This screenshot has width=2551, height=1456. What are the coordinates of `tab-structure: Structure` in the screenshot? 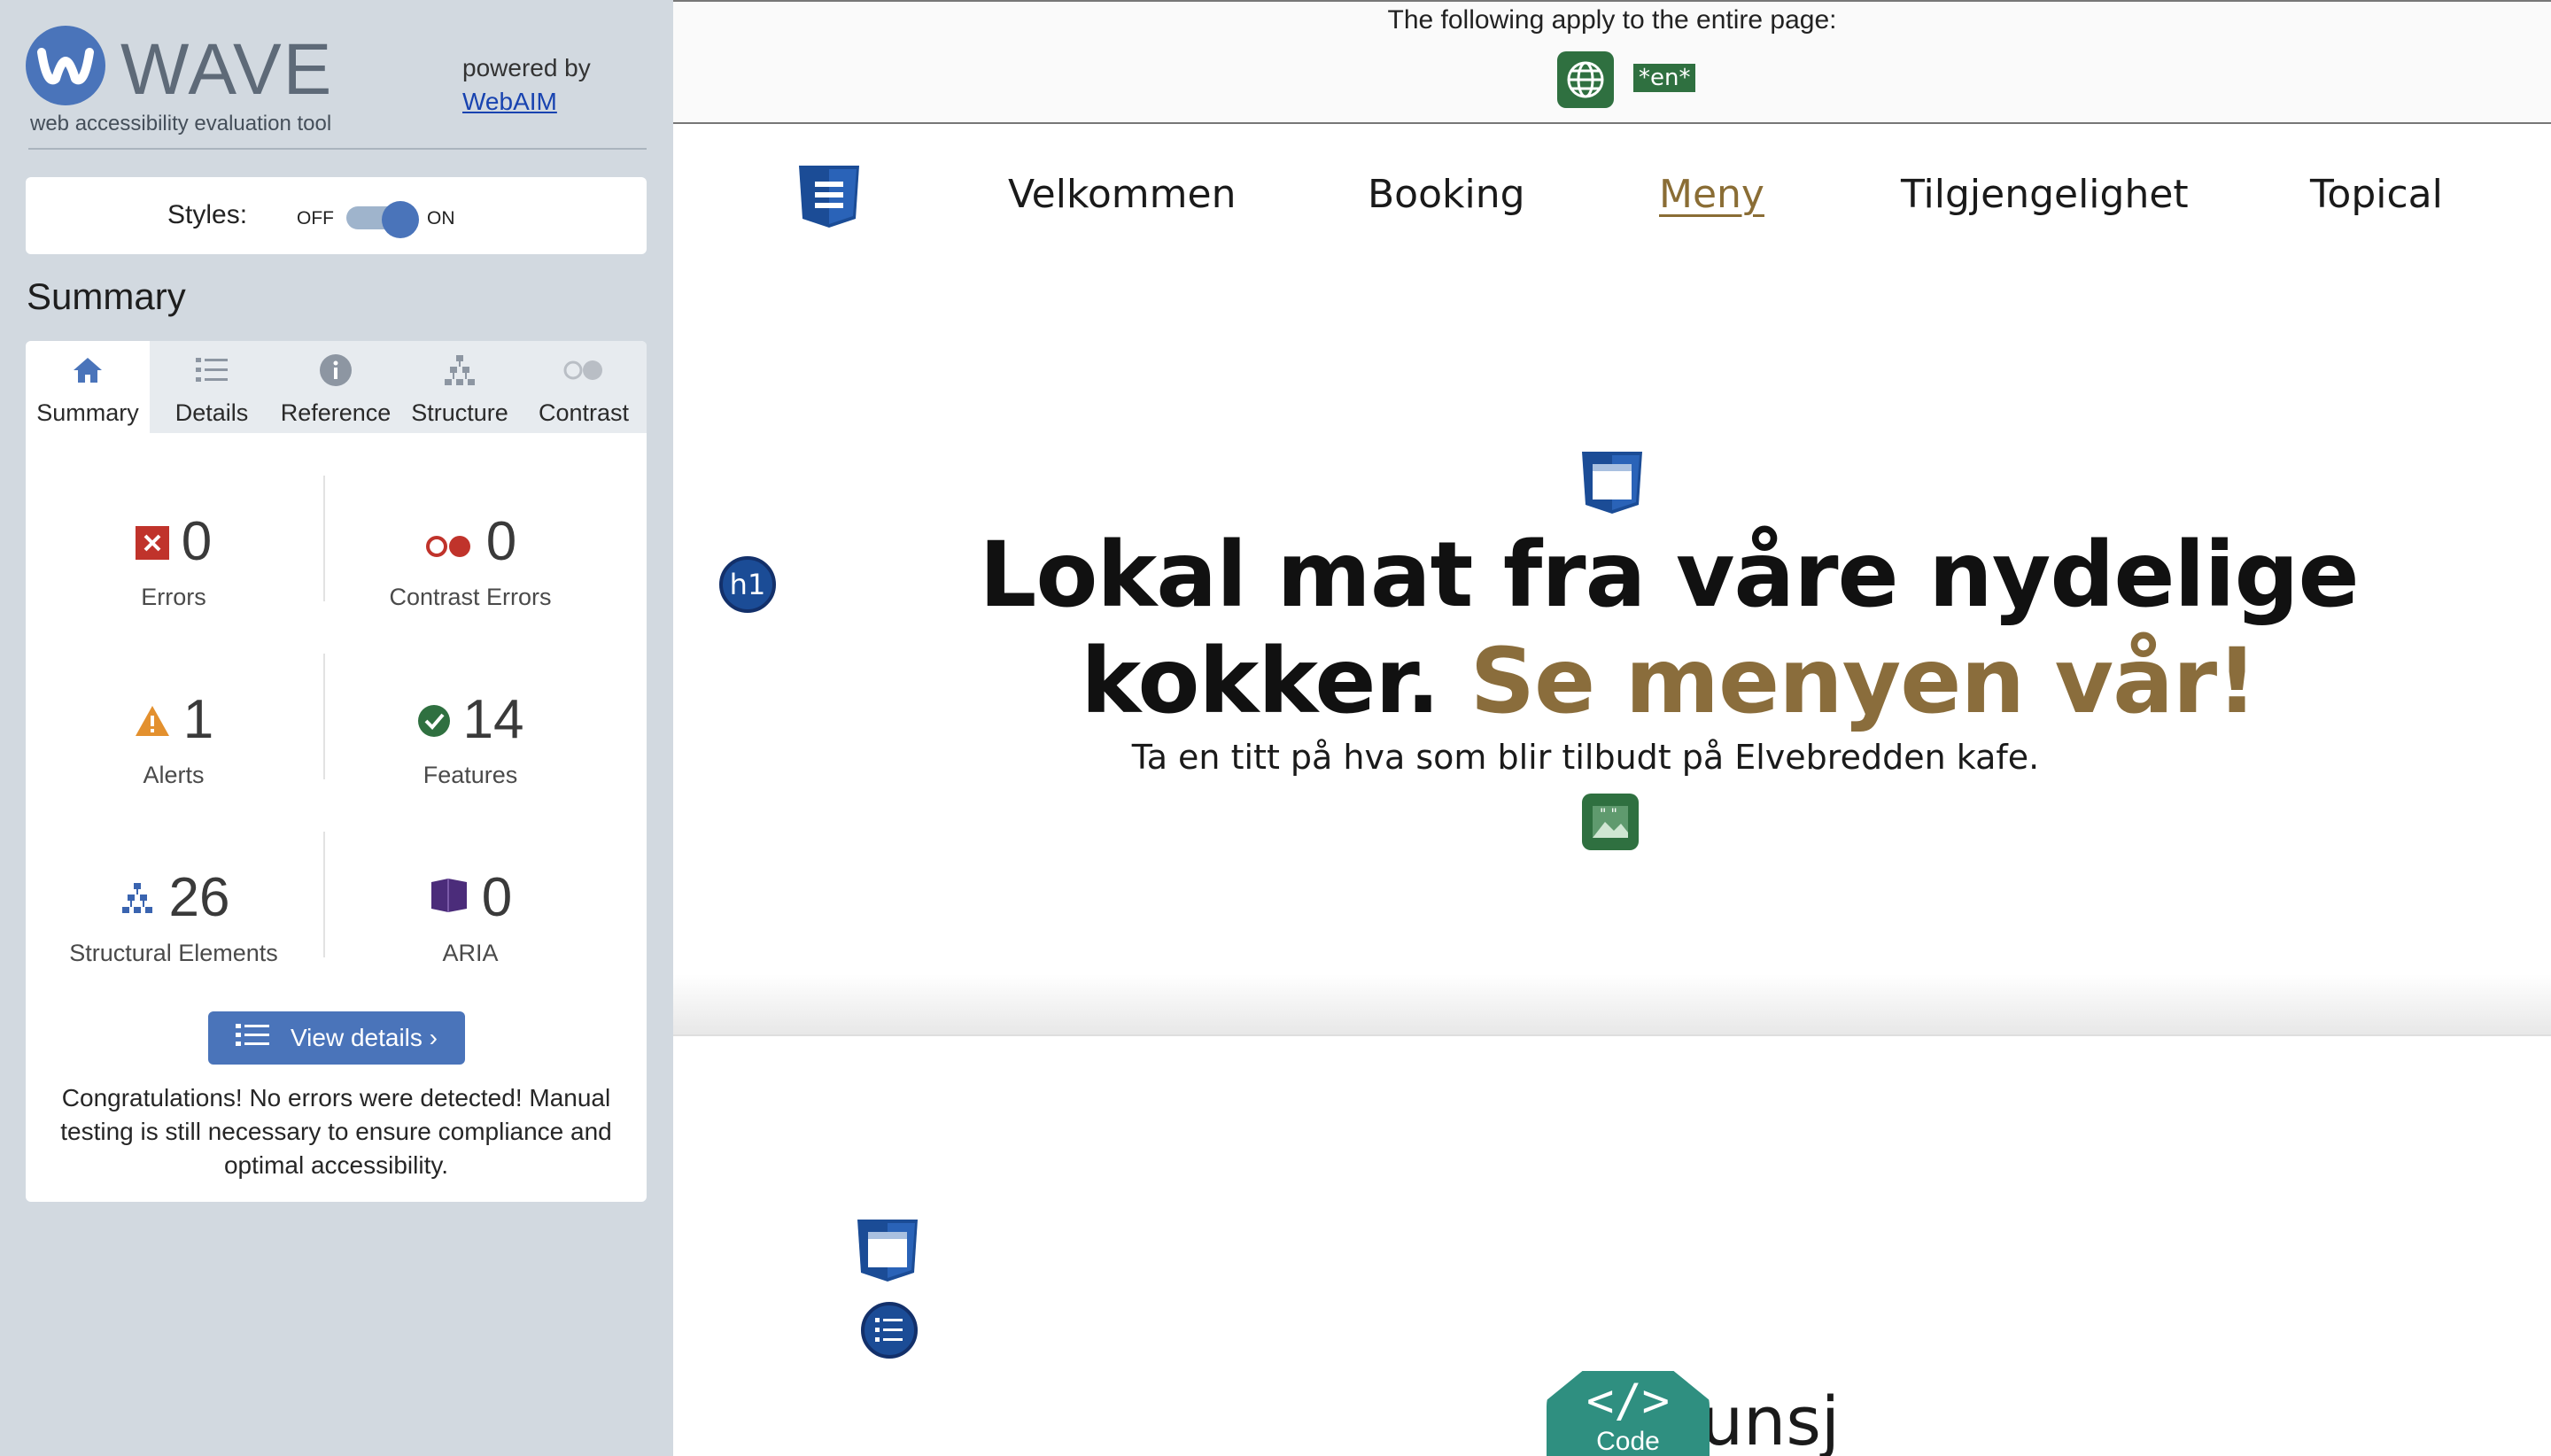 It's located at (460, 387).